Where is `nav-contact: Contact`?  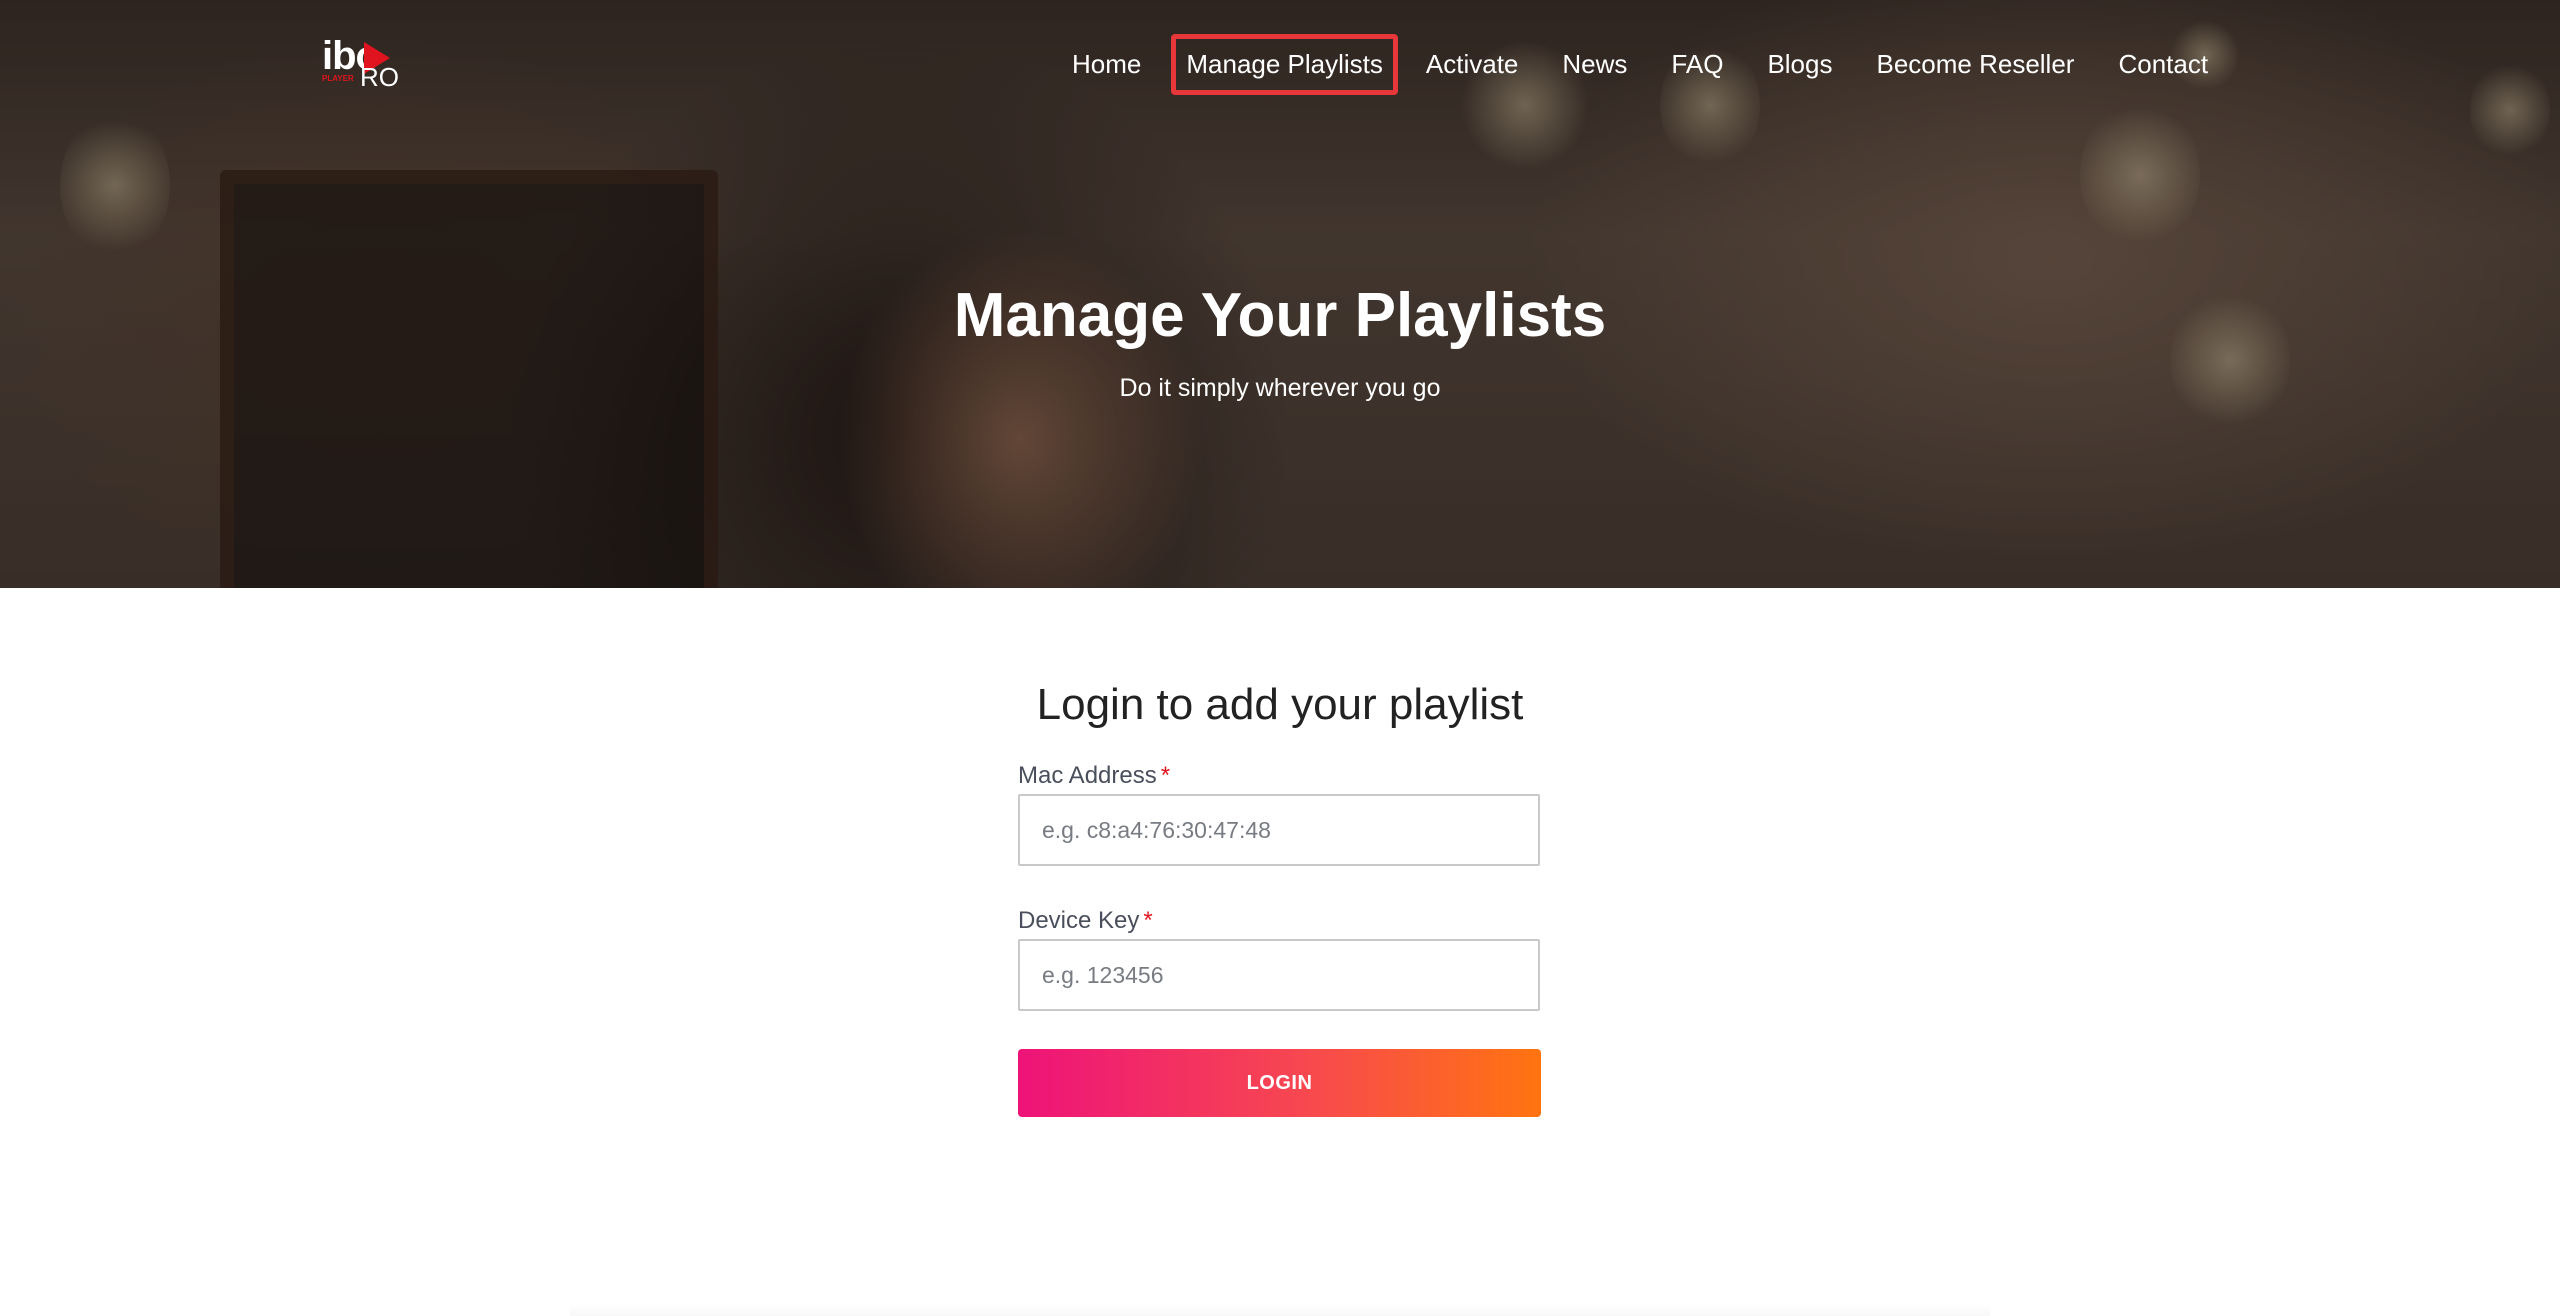 nav-contact: Contact is located at coordinates (2163, 64).